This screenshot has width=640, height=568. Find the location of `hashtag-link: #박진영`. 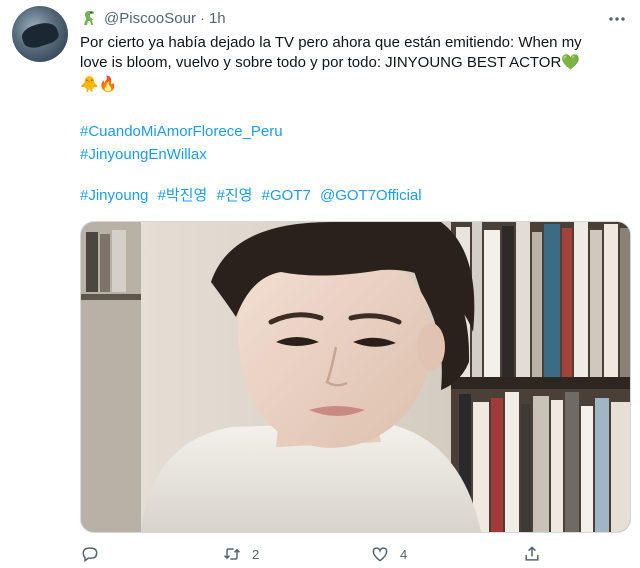

hashtag-link: #박진영 is located at coordinates (183, 195).